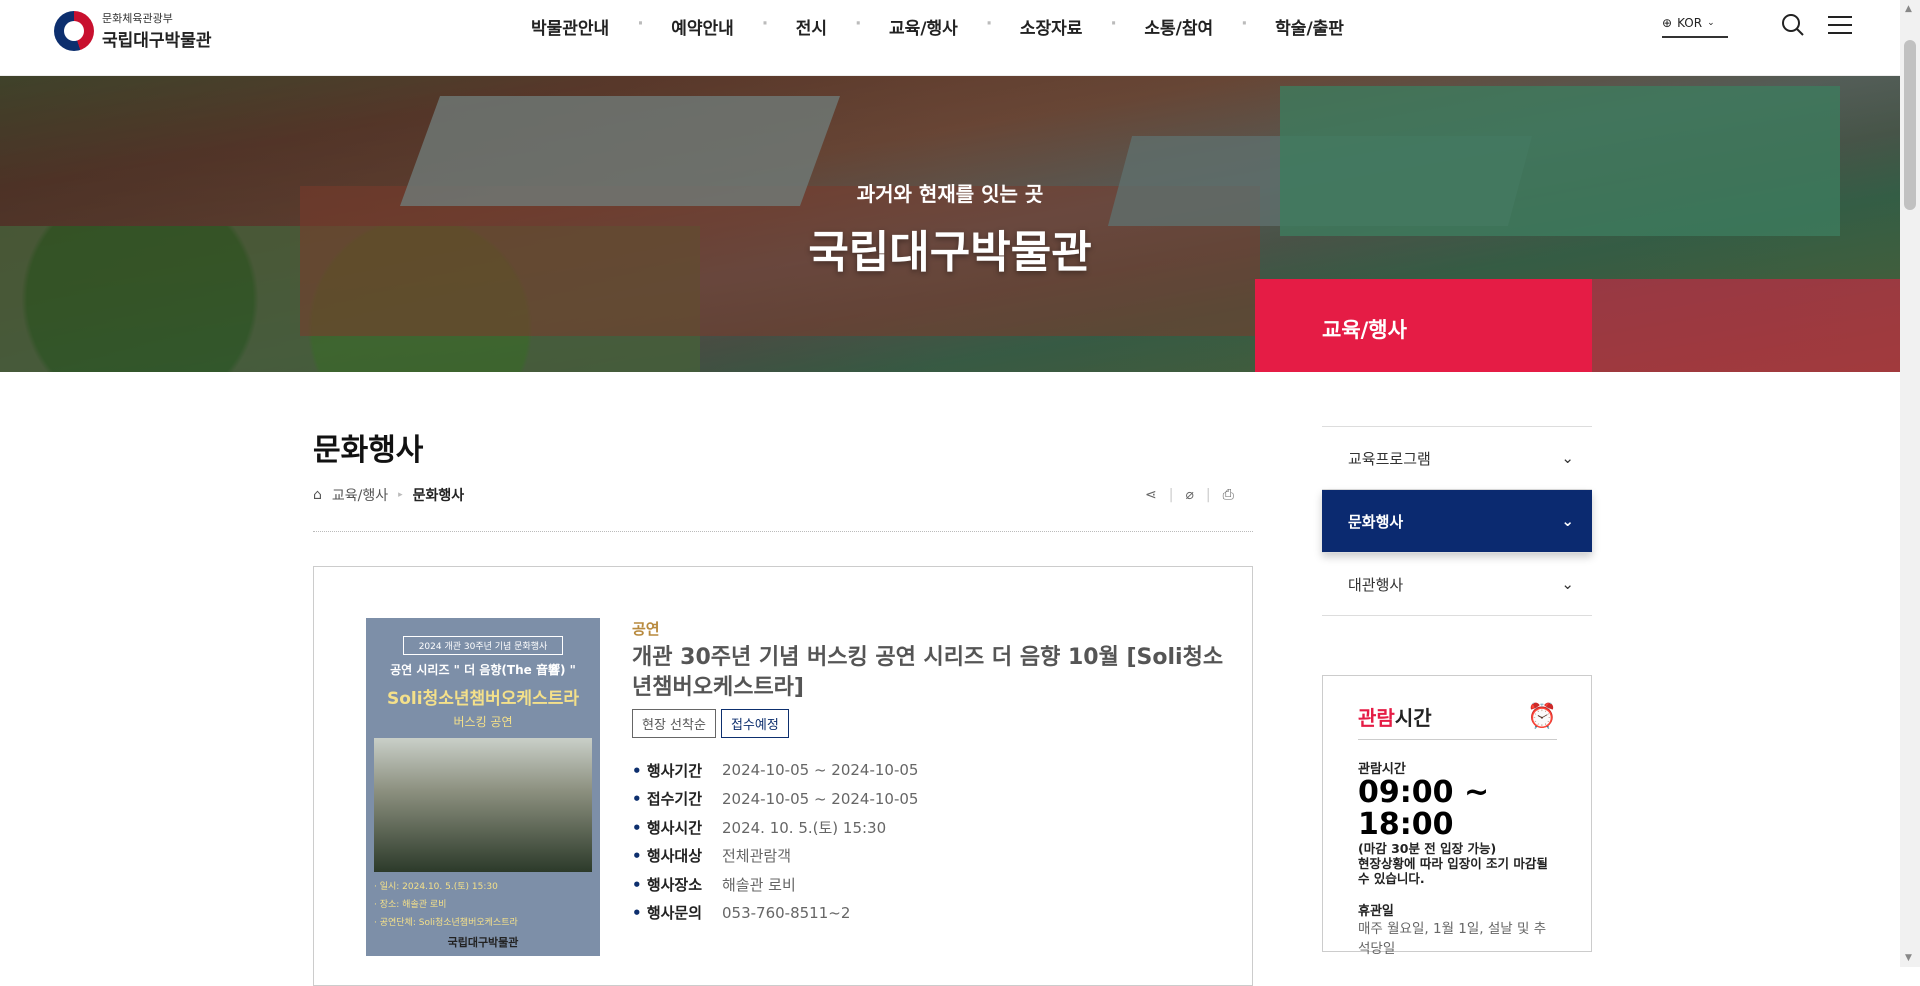 The height and width of the screenshot is (986, 1920). What do you see at coordinates (1452, 939) in the screenshot?
I see `closed-days: 매주 월요일, 1월 1일, 설날 및 추석당일` at bounding box center [1452, 939].